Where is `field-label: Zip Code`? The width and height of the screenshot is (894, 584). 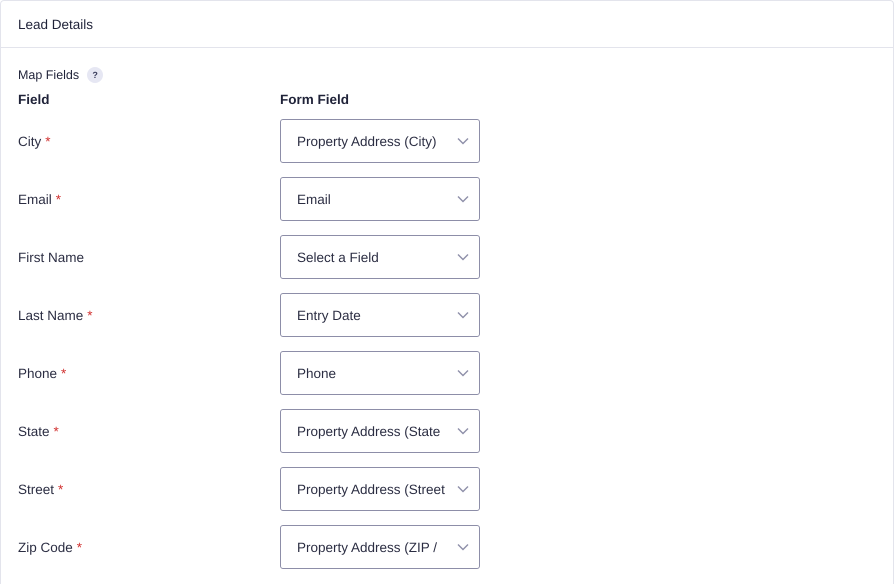 field-label: Zip Code is located at coordinates (45, 547).